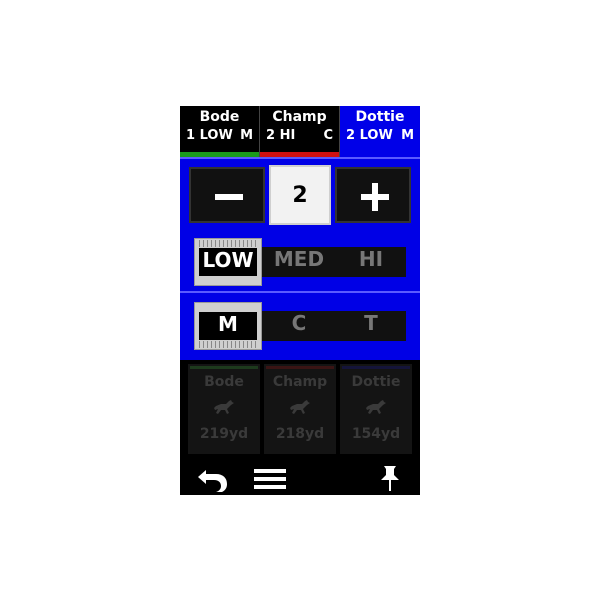 The image size is (600, 600). I want to click on level-option-med: MED, so click(299, 262).